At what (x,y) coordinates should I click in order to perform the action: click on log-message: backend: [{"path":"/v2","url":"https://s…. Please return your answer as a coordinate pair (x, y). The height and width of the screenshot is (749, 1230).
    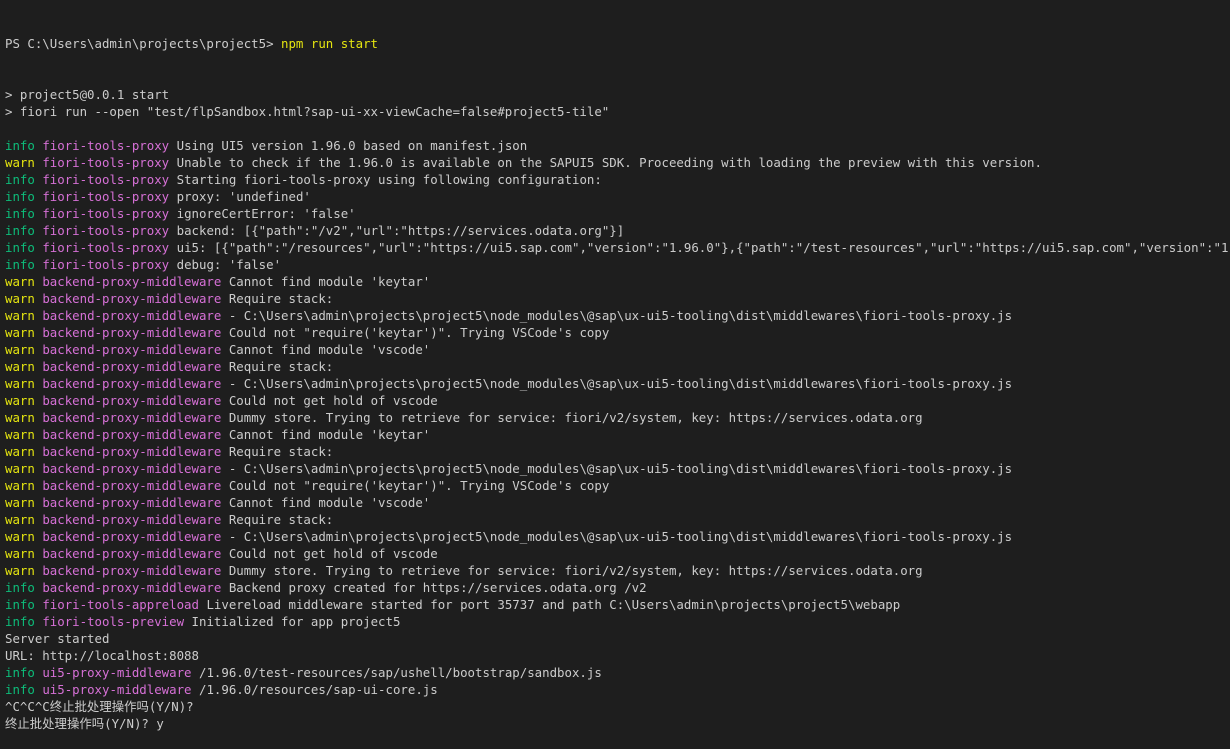
    Looking at the image, I should click on (400, 230).